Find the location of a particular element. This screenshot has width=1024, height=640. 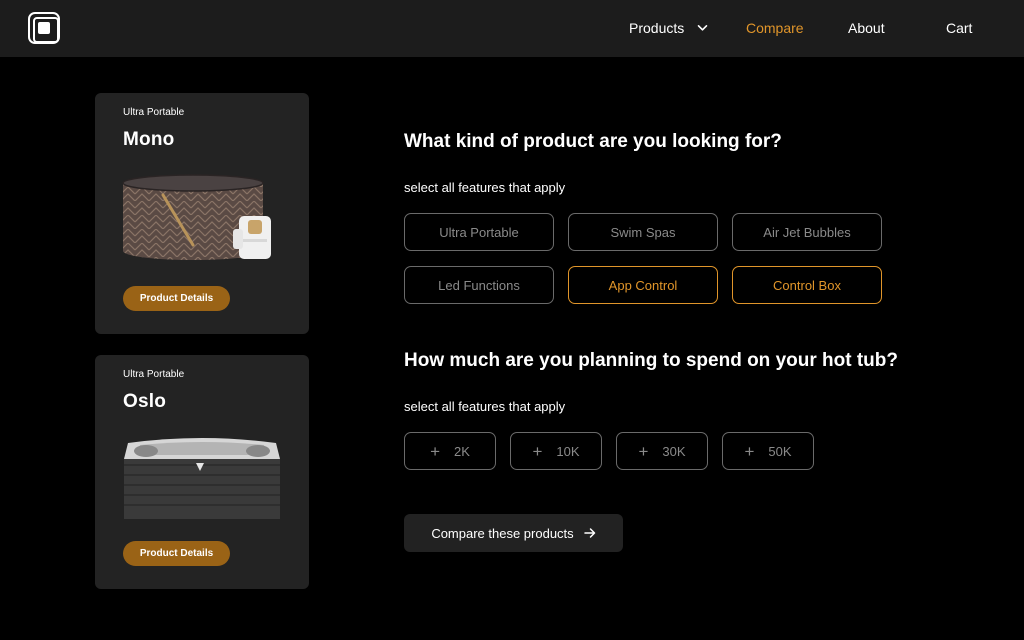

nav-products: Products is located at coordinates (656, 28).